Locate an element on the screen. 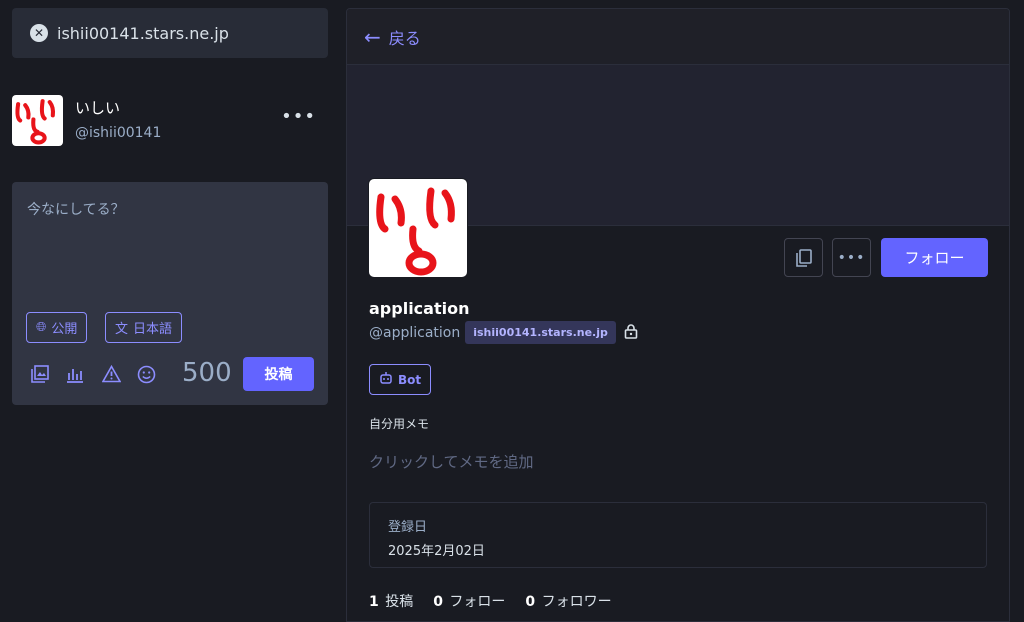  post-button: 投稿 is located at coordinates (278, 374).